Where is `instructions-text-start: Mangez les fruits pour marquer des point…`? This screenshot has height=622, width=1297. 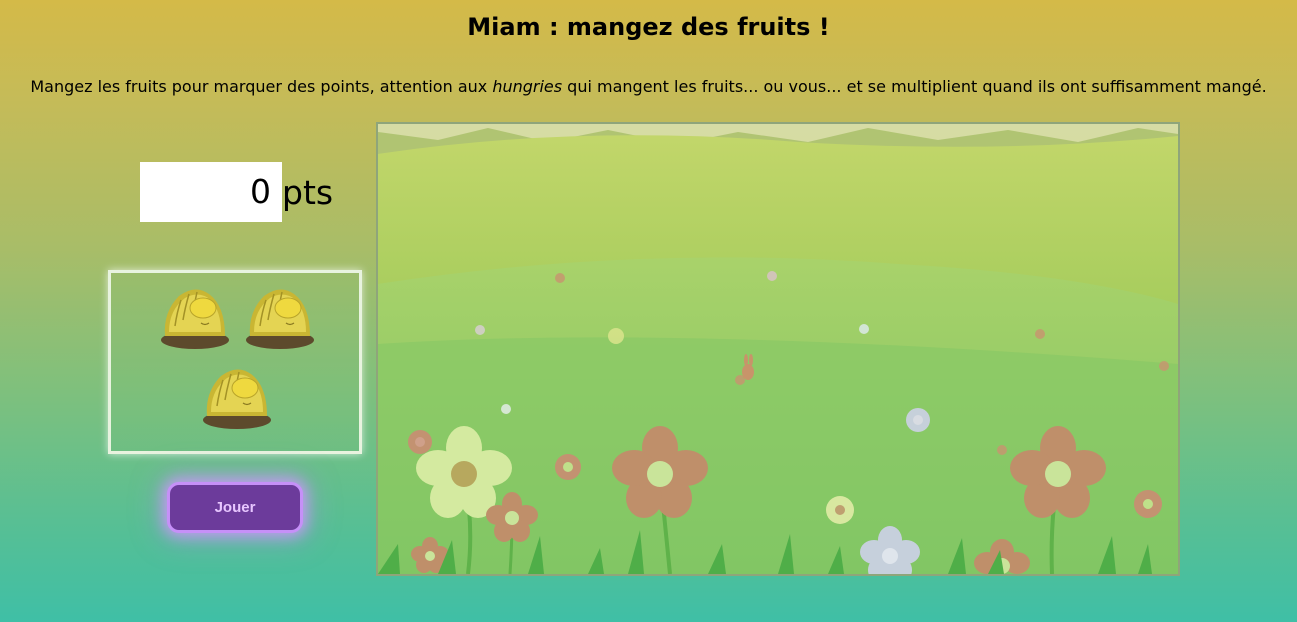
instructions-text-start: Mangez les fruits pour marquer des point… is located at coordinates (261, 86).